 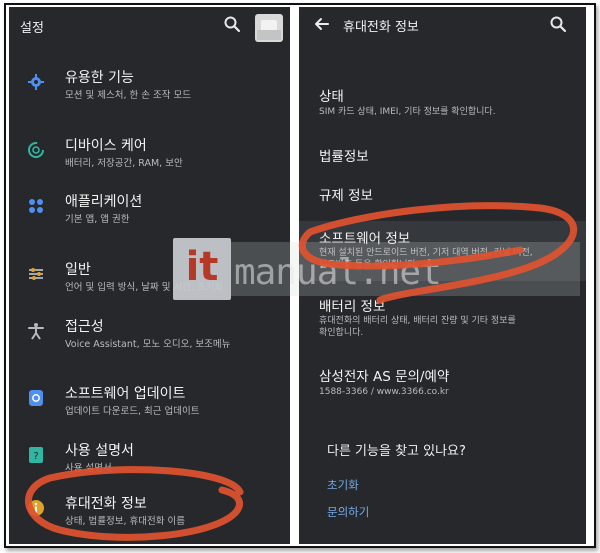 What do you see at coordinates (36, 82) in the screenshot?
I see `puzzle-gear-icon` at bounding box center [36, 82].